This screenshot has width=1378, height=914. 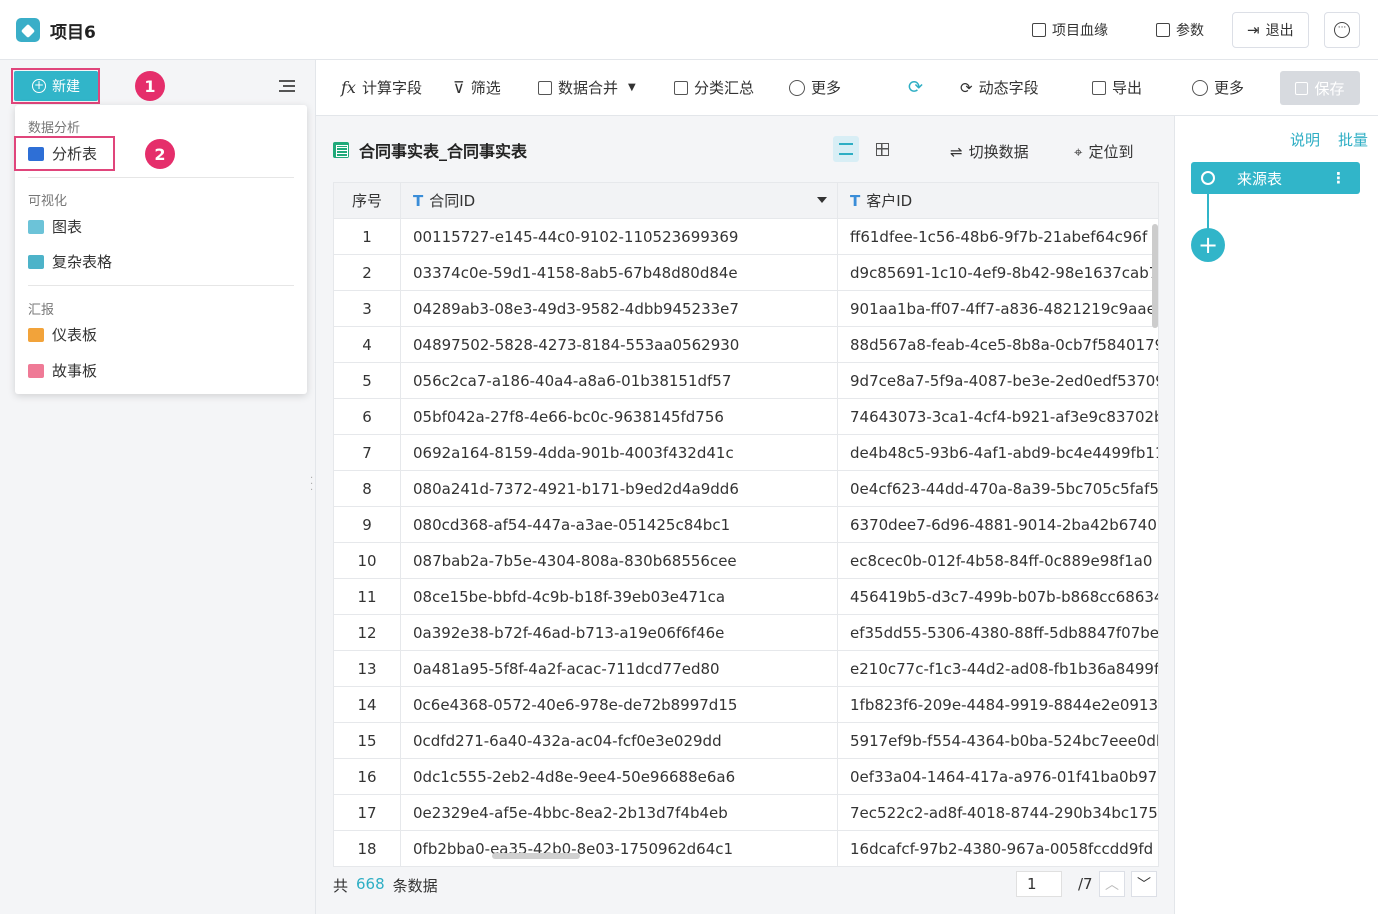 What do you see at coordinates (1117, 87) in the screenshot?
I see `export-button: 导出` at bounding box center [1117, 87].